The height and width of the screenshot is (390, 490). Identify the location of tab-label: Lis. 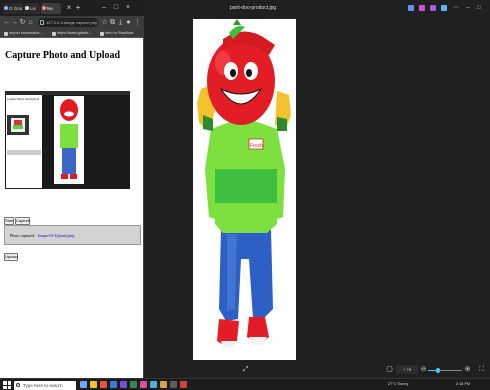
(33, 8).